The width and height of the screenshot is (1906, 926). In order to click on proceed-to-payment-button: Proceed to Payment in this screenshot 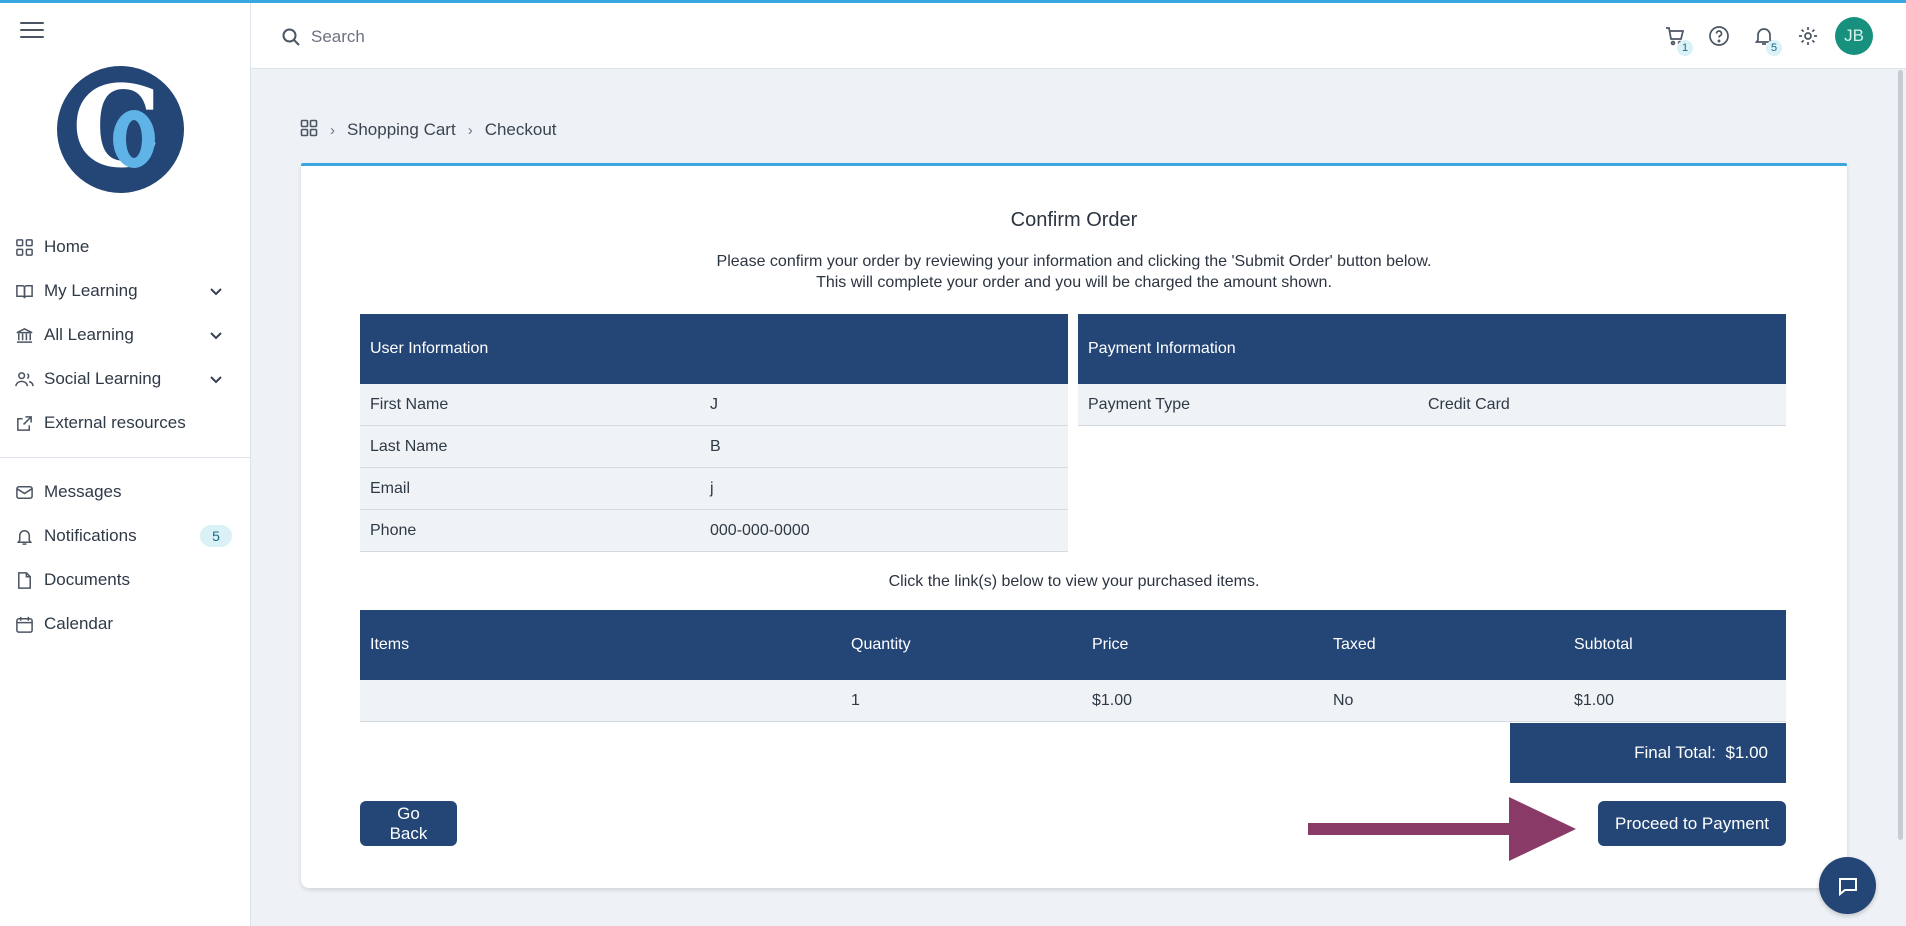, I will do `click(1692, 823)`.